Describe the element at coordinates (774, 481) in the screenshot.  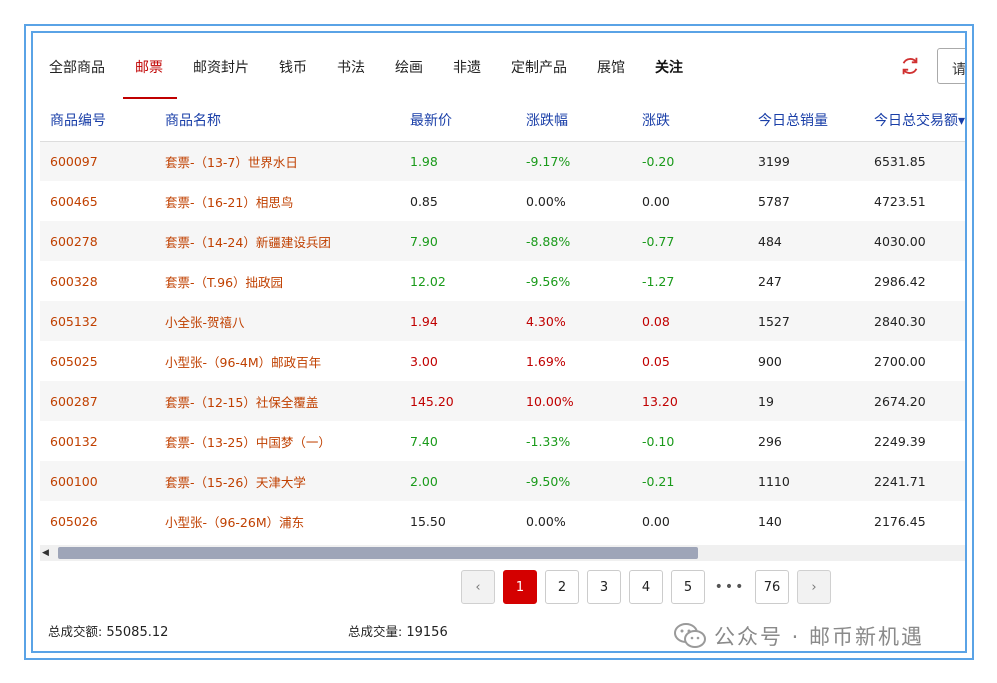
I see `daily-volume: 1110` at that location.